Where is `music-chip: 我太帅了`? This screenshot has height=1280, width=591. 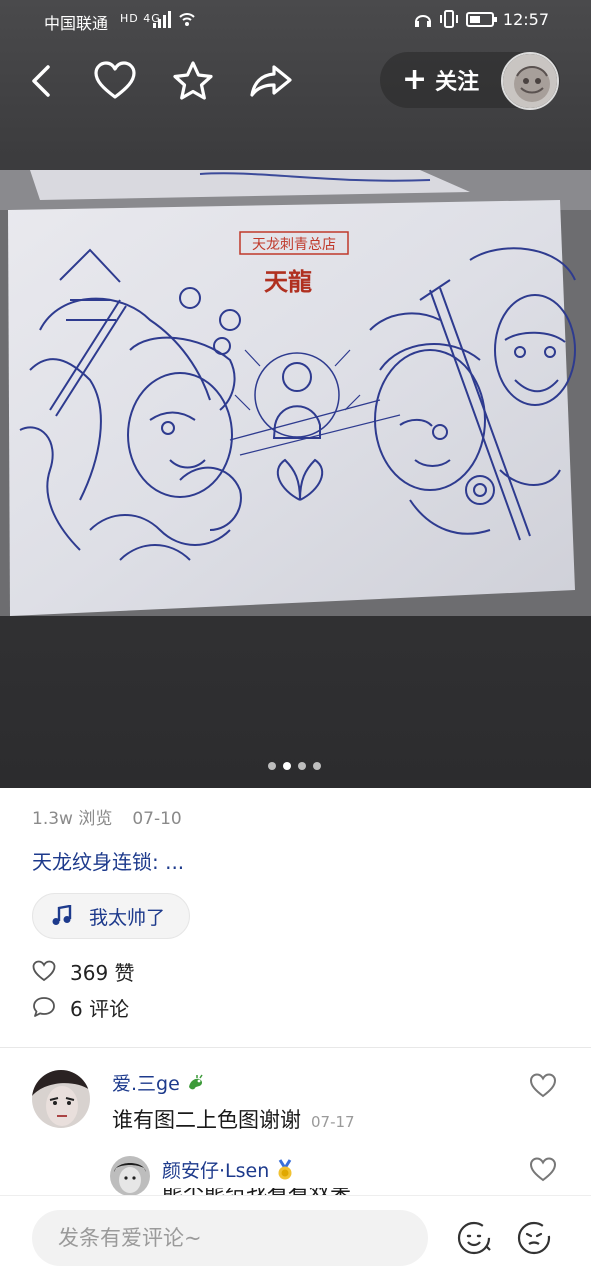 music-chip: 我太帅了 is located at coordinates (111, 916).